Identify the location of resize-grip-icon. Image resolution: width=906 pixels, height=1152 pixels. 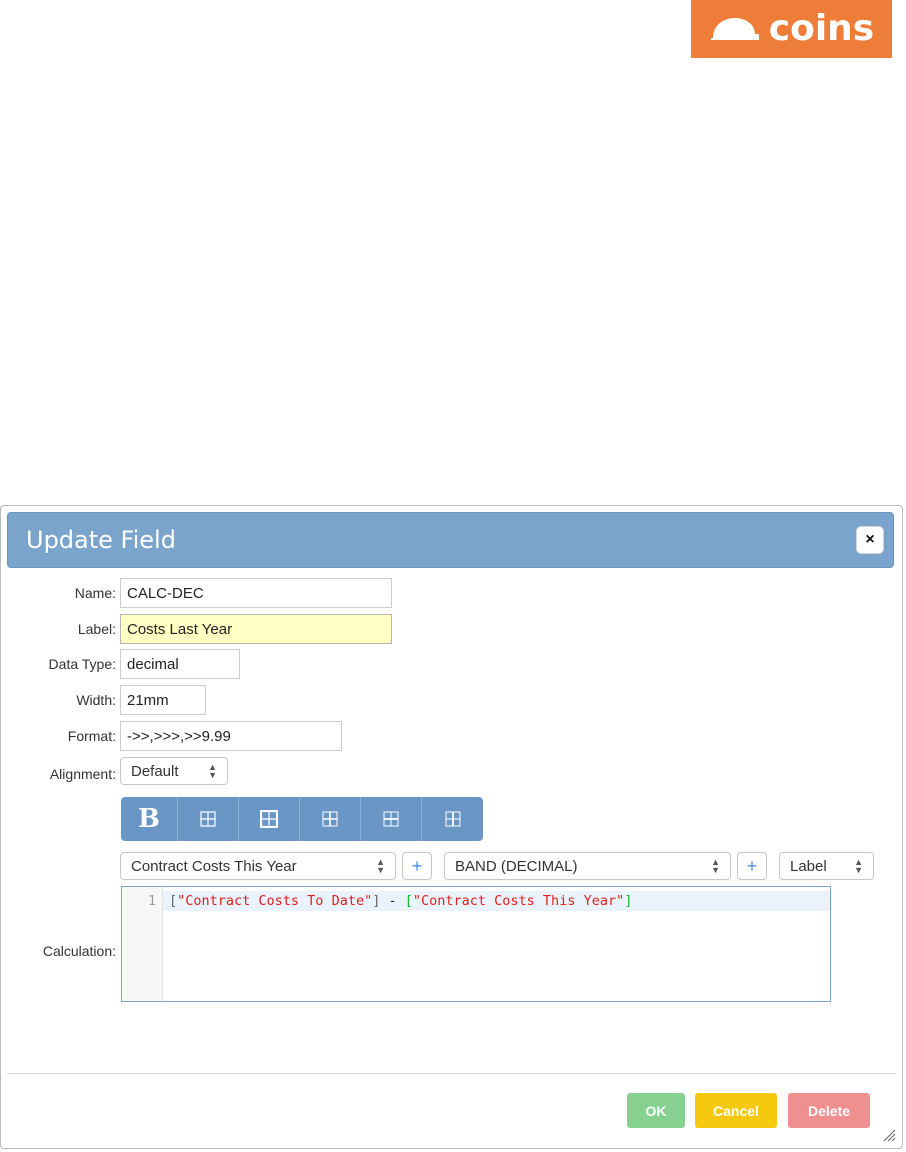
(889, 1135).